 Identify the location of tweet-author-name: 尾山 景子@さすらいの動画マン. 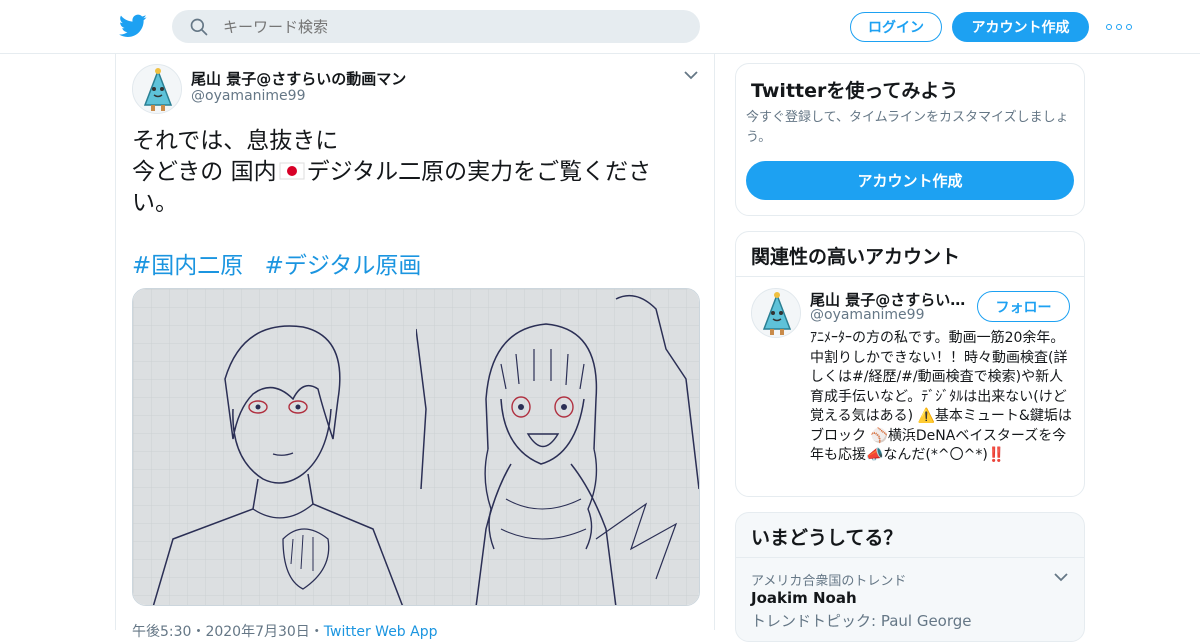
(298, 78).